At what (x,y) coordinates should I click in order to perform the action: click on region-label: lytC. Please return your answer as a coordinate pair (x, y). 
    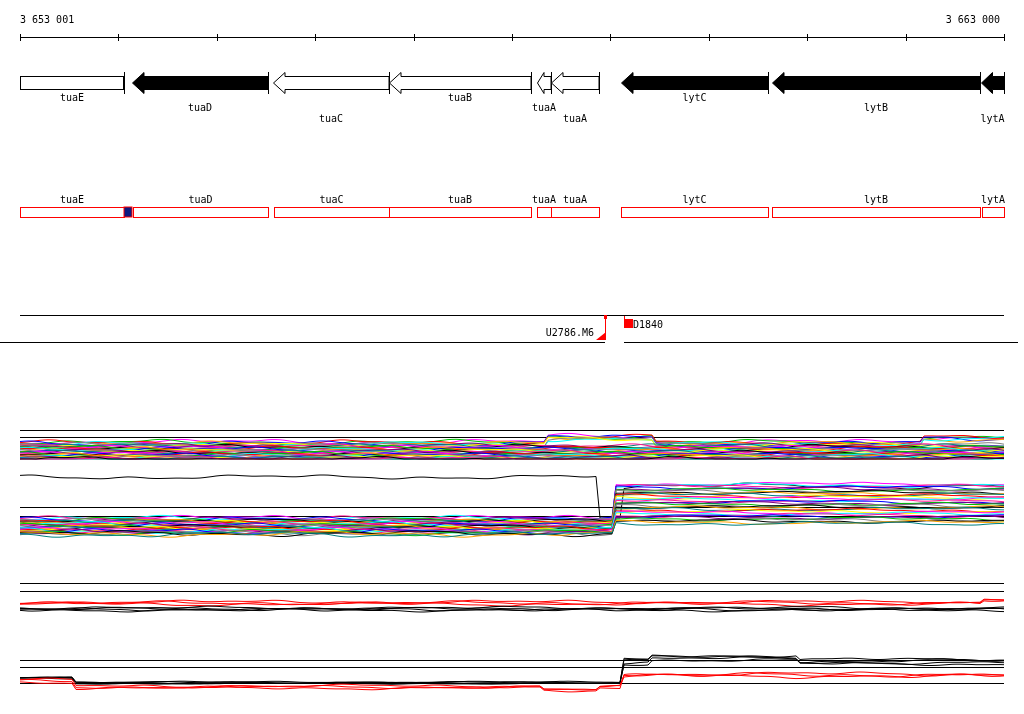
    Looking at the image, I should click on (694, 199).